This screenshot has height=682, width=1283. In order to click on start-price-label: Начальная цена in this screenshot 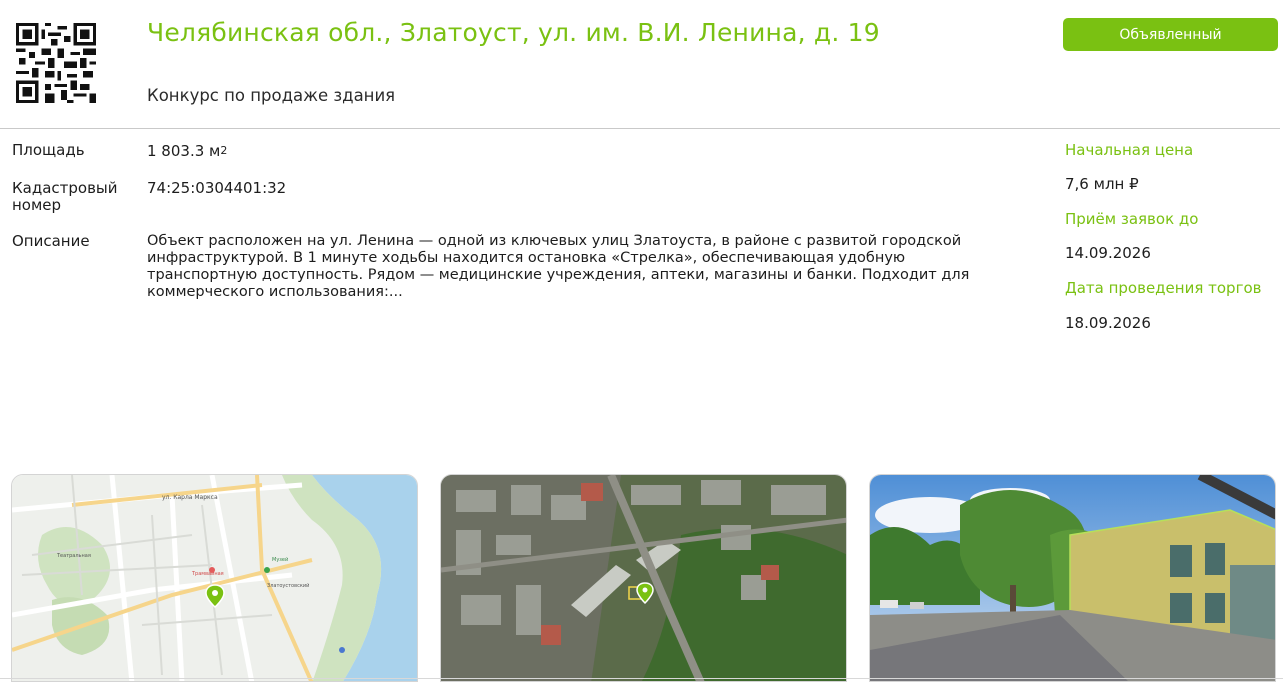, I will do `click(1129, 150)`.